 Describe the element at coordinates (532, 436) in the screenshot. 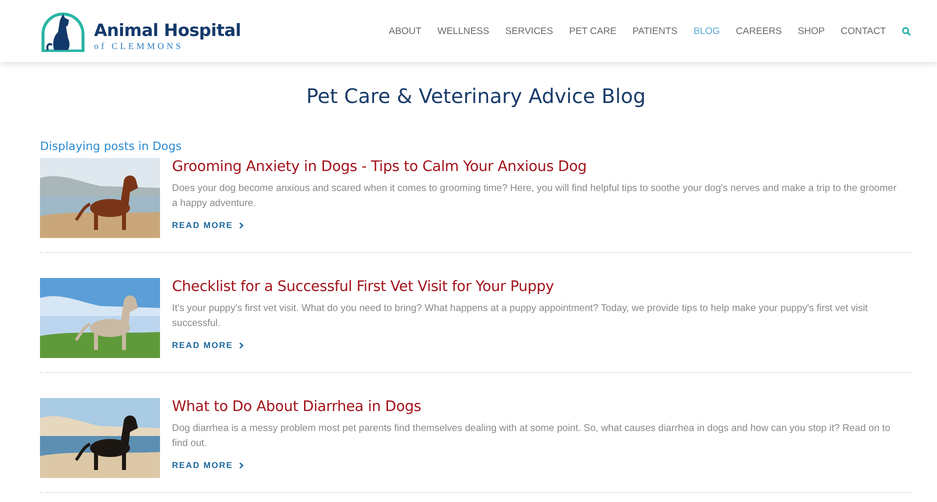

I see `post-excerpt: Dog diarrhea is a messy problem most pet parents find themselves dealing with at some point. So, what causes diarrhea in dogs and how can you stop it? Read on to find out.` at that location.